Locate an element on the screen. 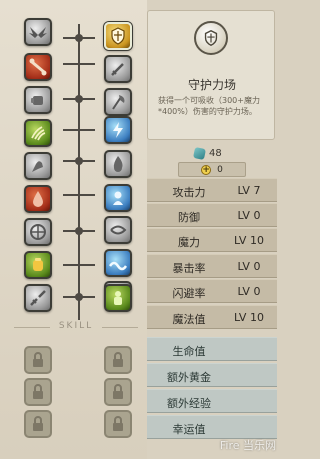 The image size is (320, 459). skill-flex-arm is located at coordinates (38, 166).